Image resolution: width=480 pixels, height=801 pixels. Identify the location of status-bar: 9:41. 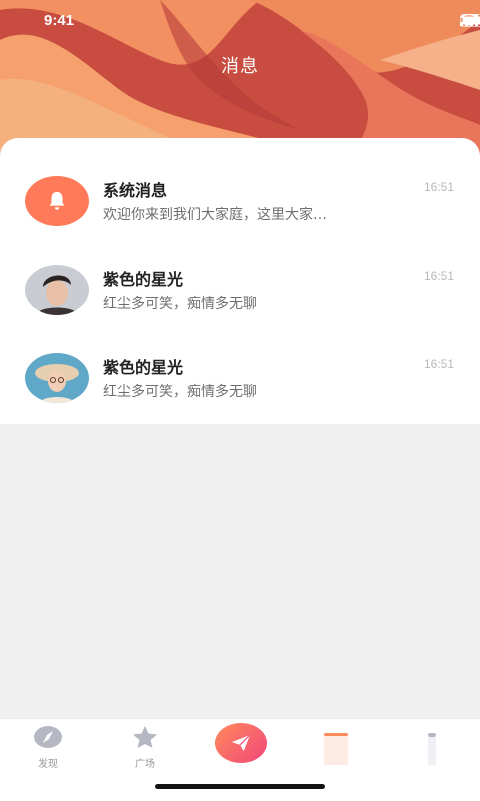
(240, 22).